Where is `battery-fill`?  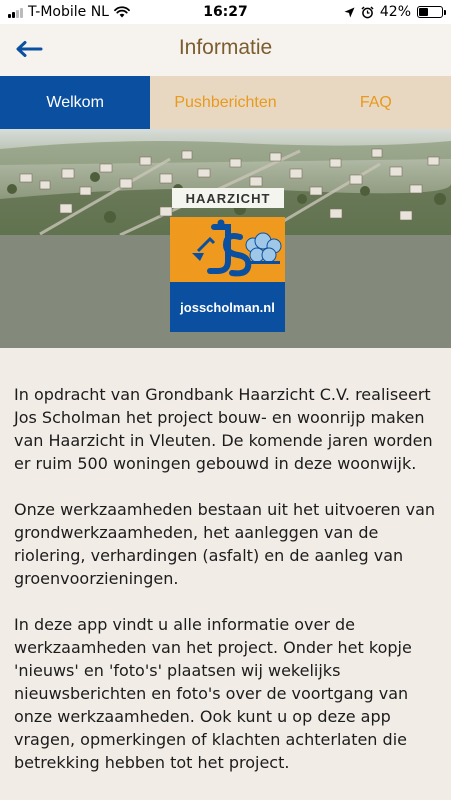 battery-fill is located at coordinates (424, 12).